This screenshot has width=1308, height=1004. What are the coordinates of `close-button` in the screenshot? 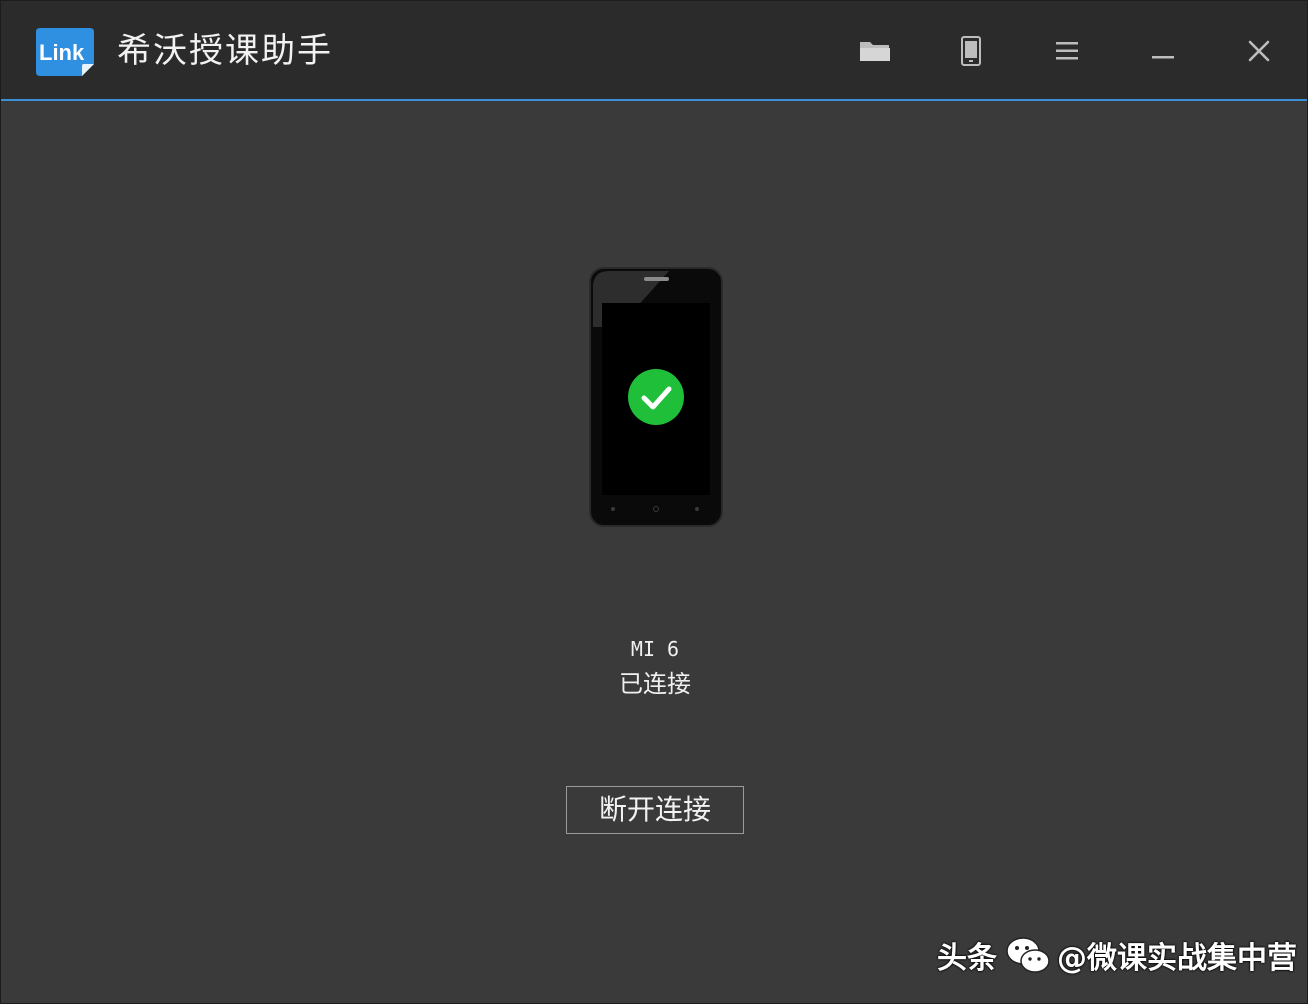 It's located at (1259, 51).